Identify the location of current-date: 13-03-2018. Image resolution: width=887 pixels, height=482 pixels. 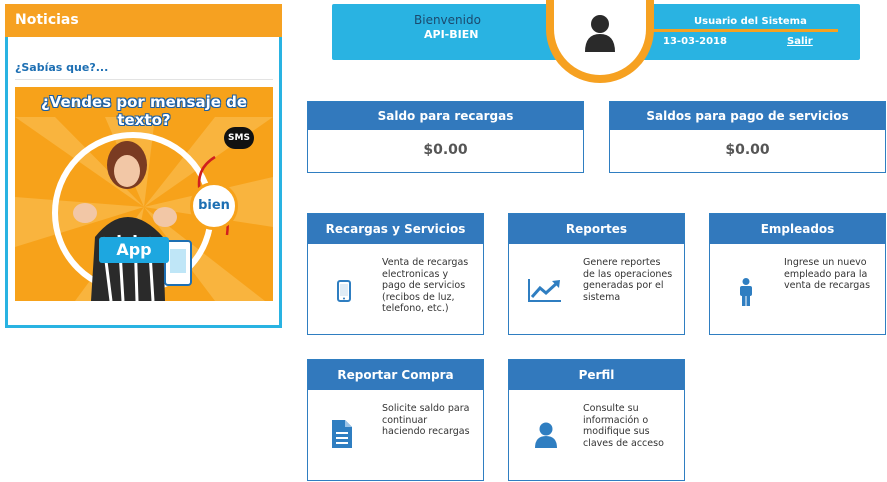
(695, 41).